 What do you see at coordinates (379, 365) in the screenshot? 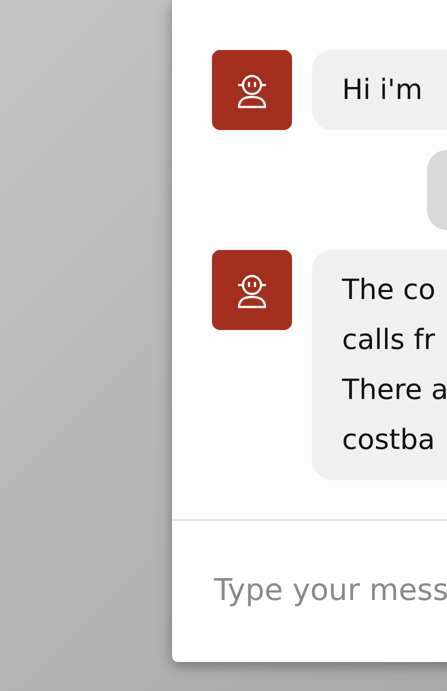
I see `bot-message: The co calls fr There a costba` at bounding box center [379, 365].